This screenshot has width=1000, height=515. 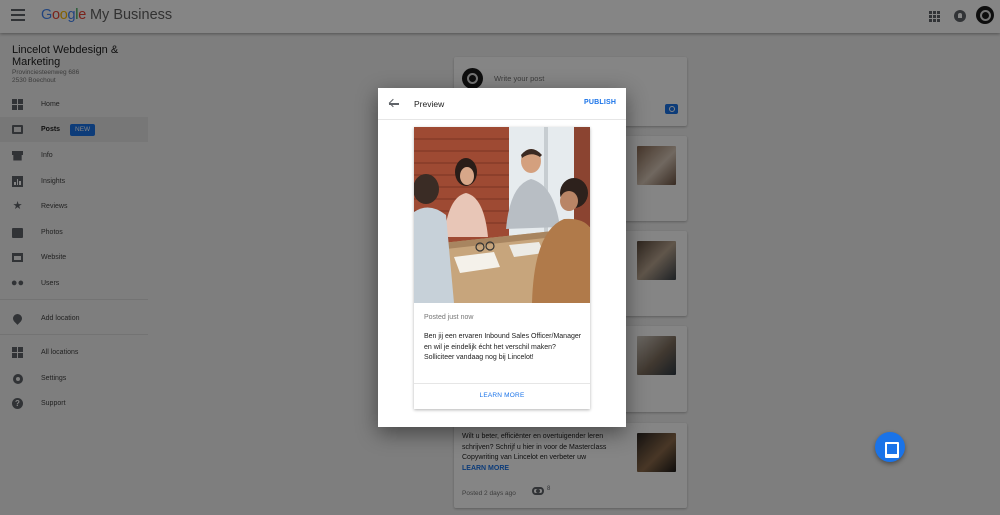 I want to click on meeting-photo-illustration, so click(x=502, y=215).